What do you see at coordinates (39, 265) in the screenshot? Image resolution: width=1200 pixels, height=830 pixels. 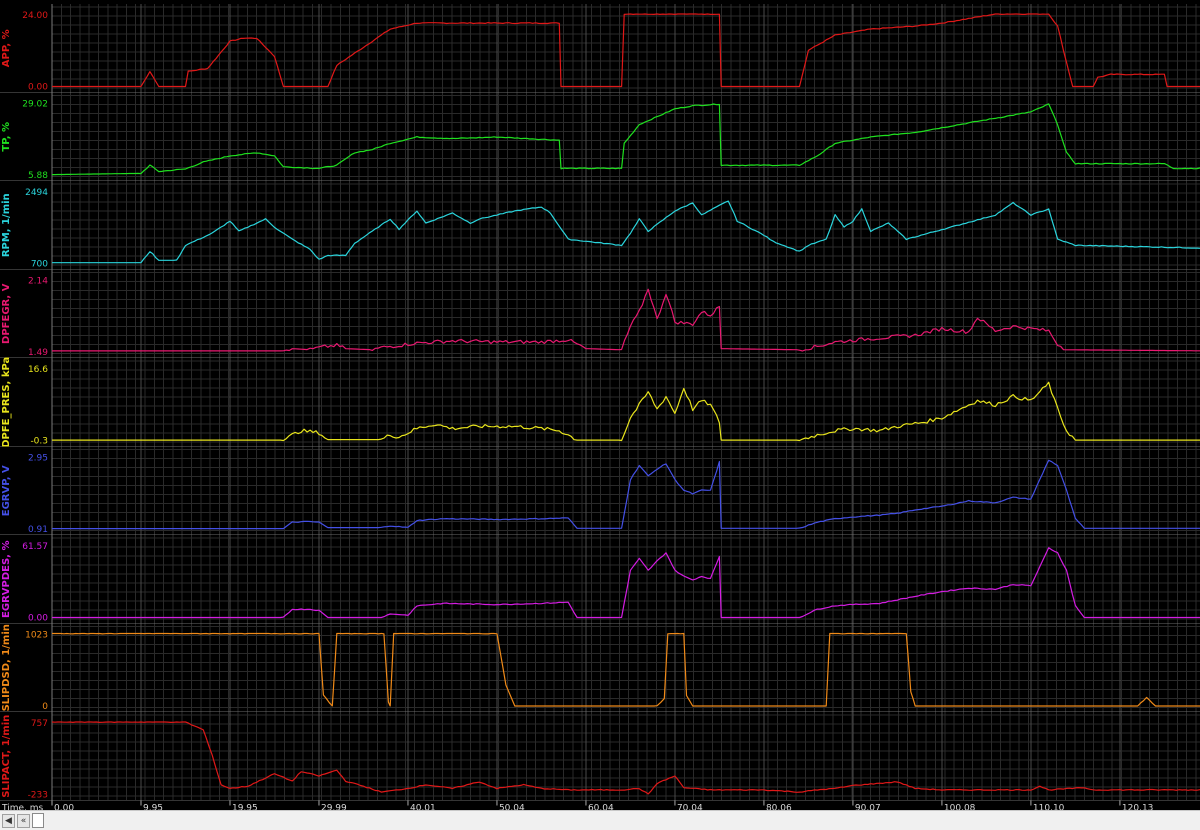 I see `panel-ymin-label: 700` at bounding box center [39, 265].